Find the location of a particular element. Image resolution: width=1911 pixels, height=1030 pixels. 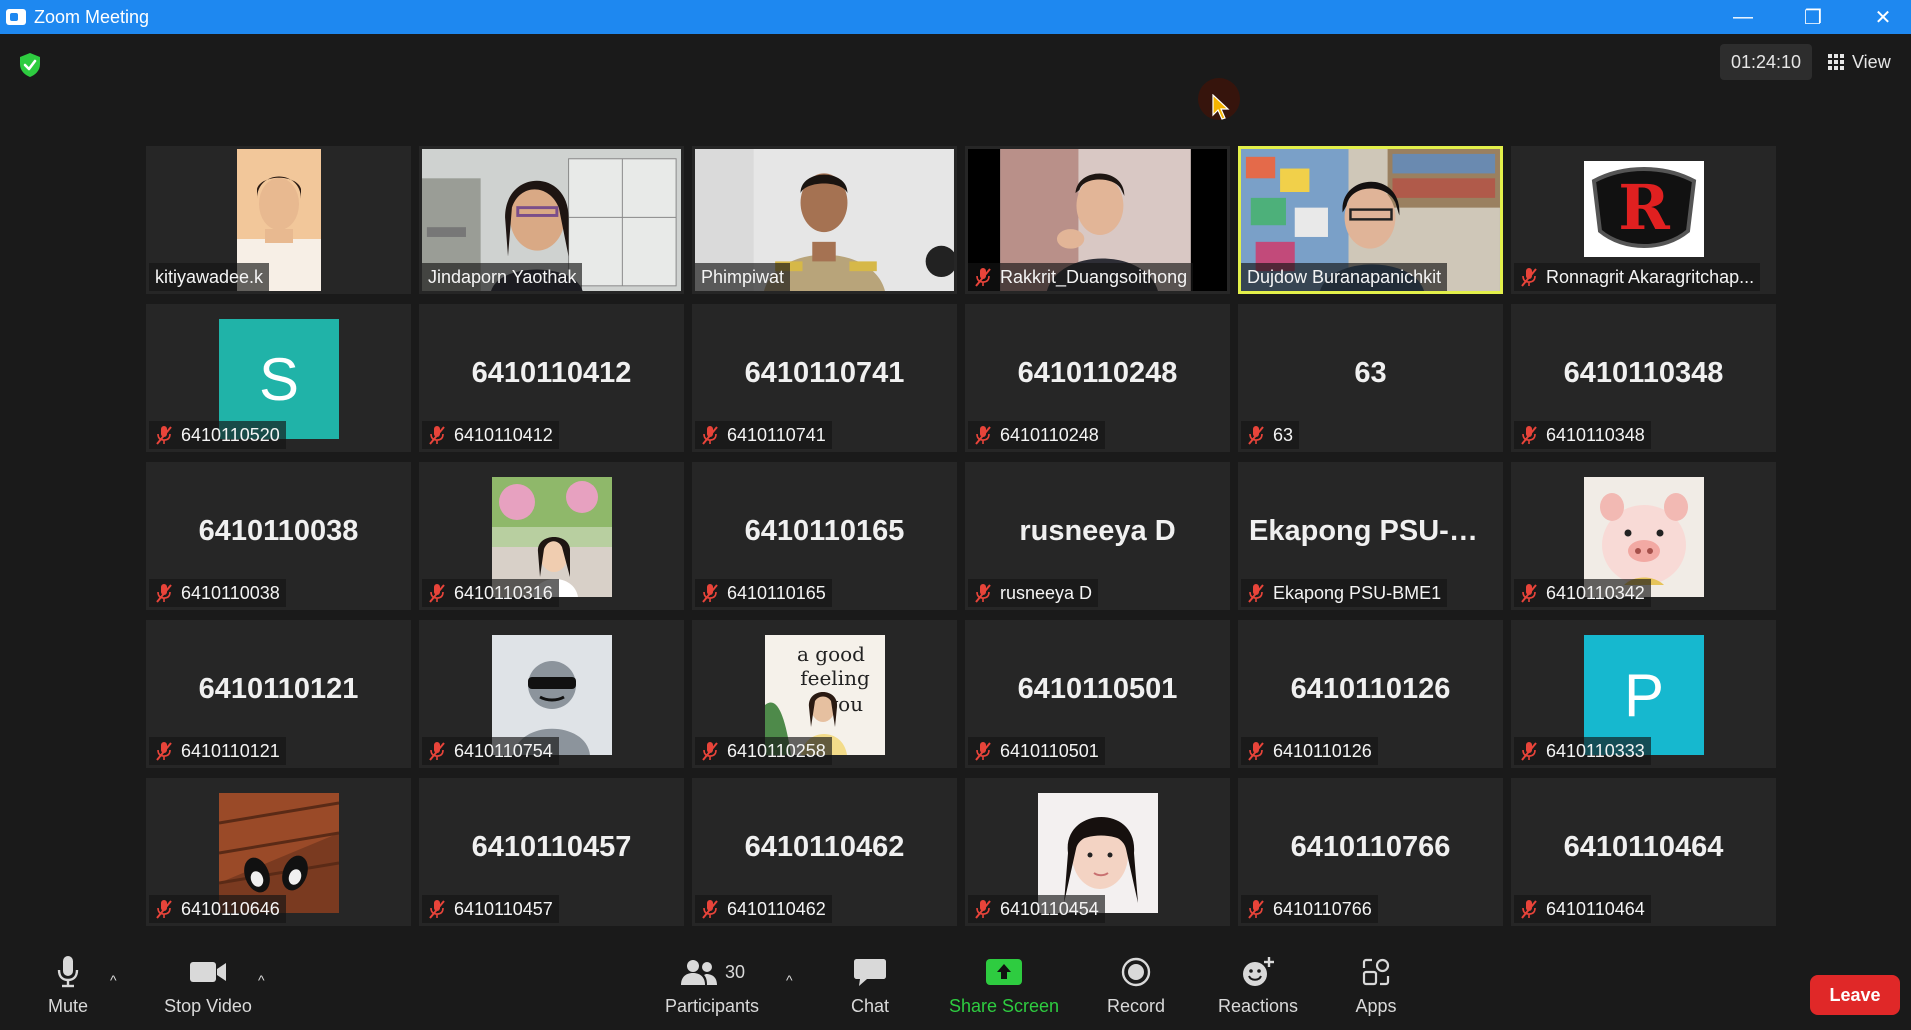

participant-name: 6410110754 is located at coordinates (503, 750).